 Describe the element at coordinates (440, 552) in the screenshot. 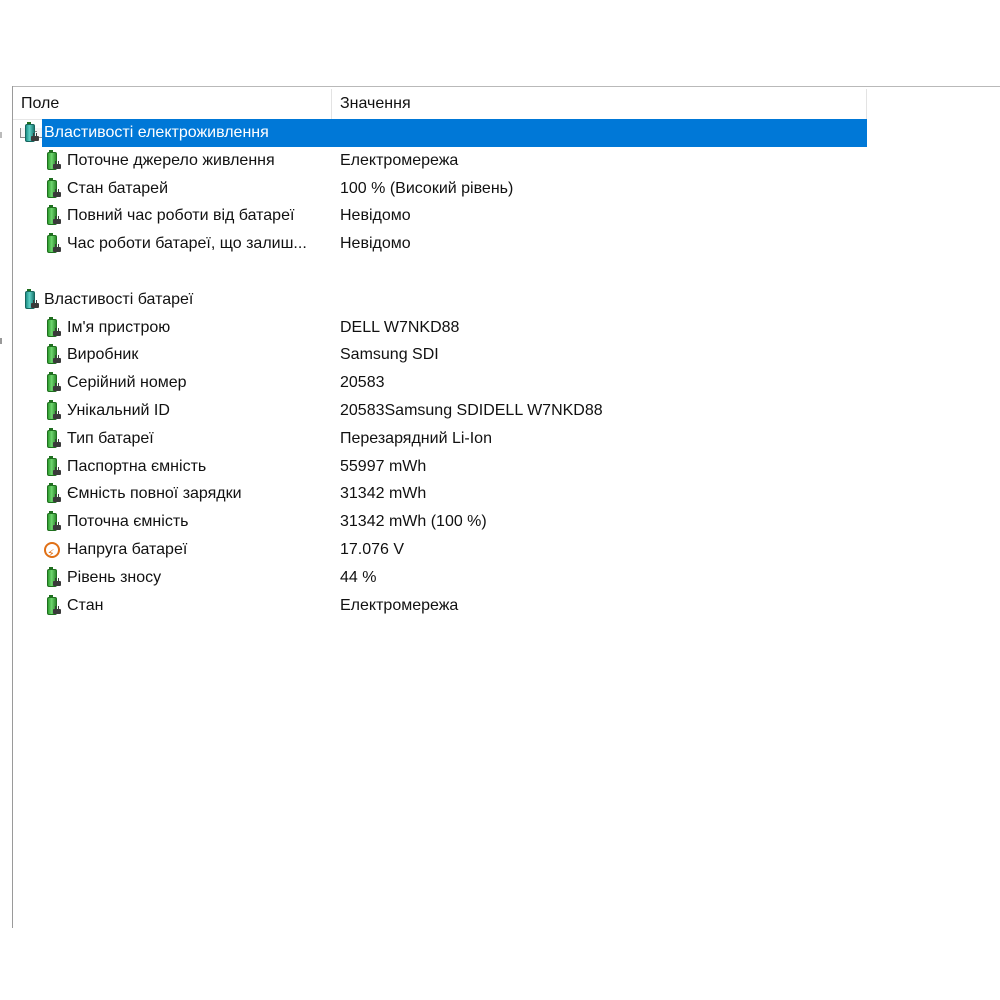

I see `list-item: Напруга батареї 17.076 V` at that location.